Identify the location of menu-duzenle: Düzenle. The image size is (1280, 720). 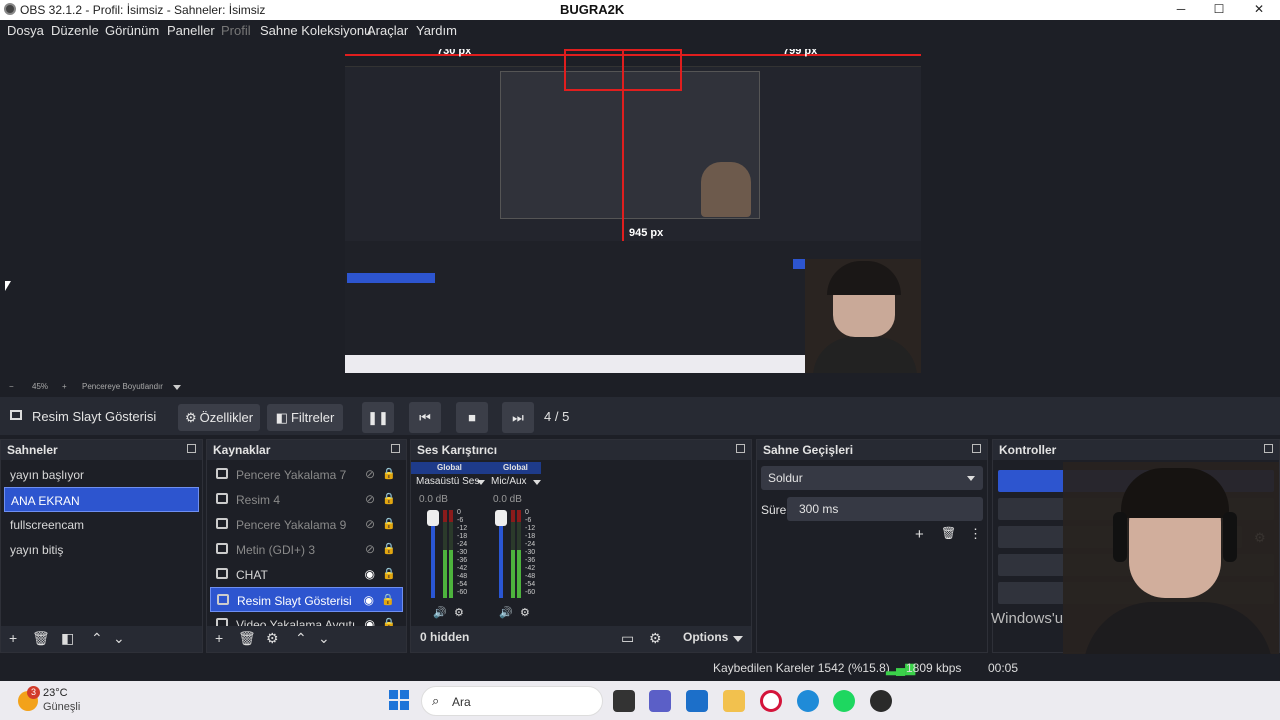
(75, 30).